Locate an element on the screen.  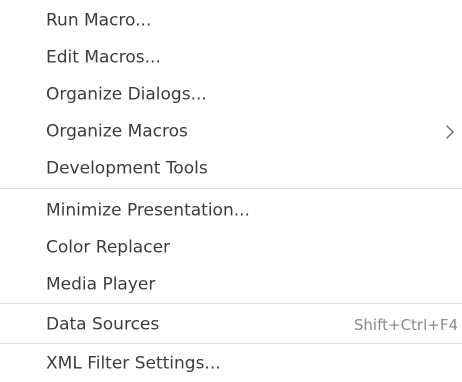
menu-item-shortcut: Shift+Ctrl+F4 is located at coordinates (405, 324).